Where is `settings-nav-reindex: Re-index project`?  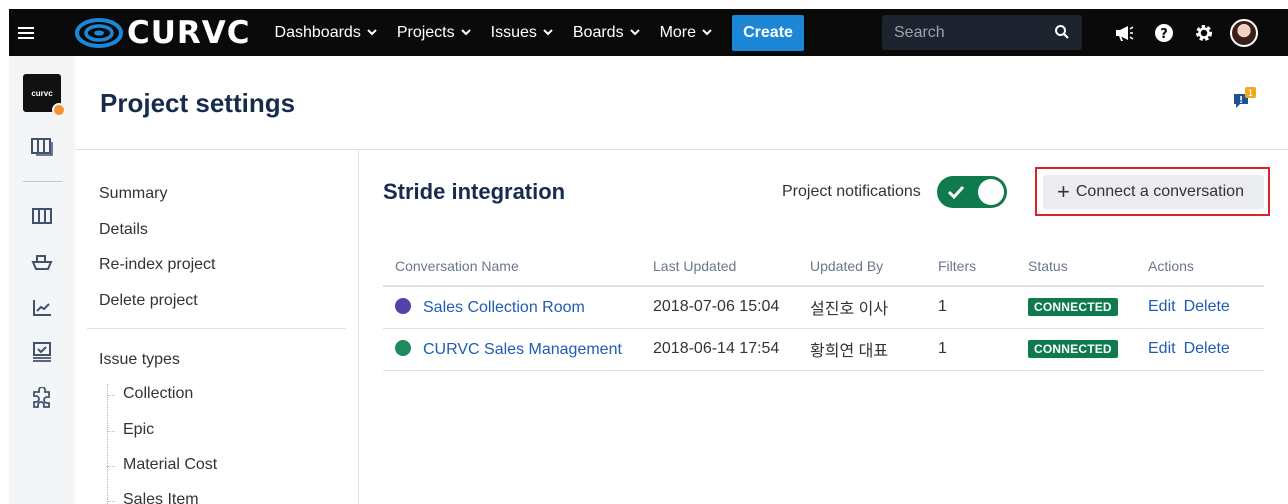 settings-nav-reindex: Re-index project is located at coordinates (157, 265).